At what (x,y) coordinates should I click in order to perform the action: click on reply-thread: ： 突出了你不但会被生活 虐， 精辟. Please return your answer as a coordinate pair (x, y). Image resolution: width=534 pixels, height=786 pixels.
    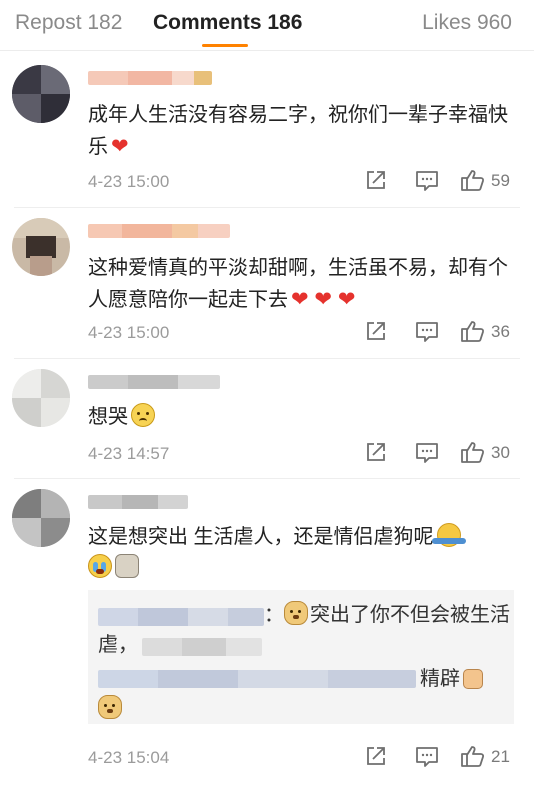
    Looking at the image, I should click on (301, 657).